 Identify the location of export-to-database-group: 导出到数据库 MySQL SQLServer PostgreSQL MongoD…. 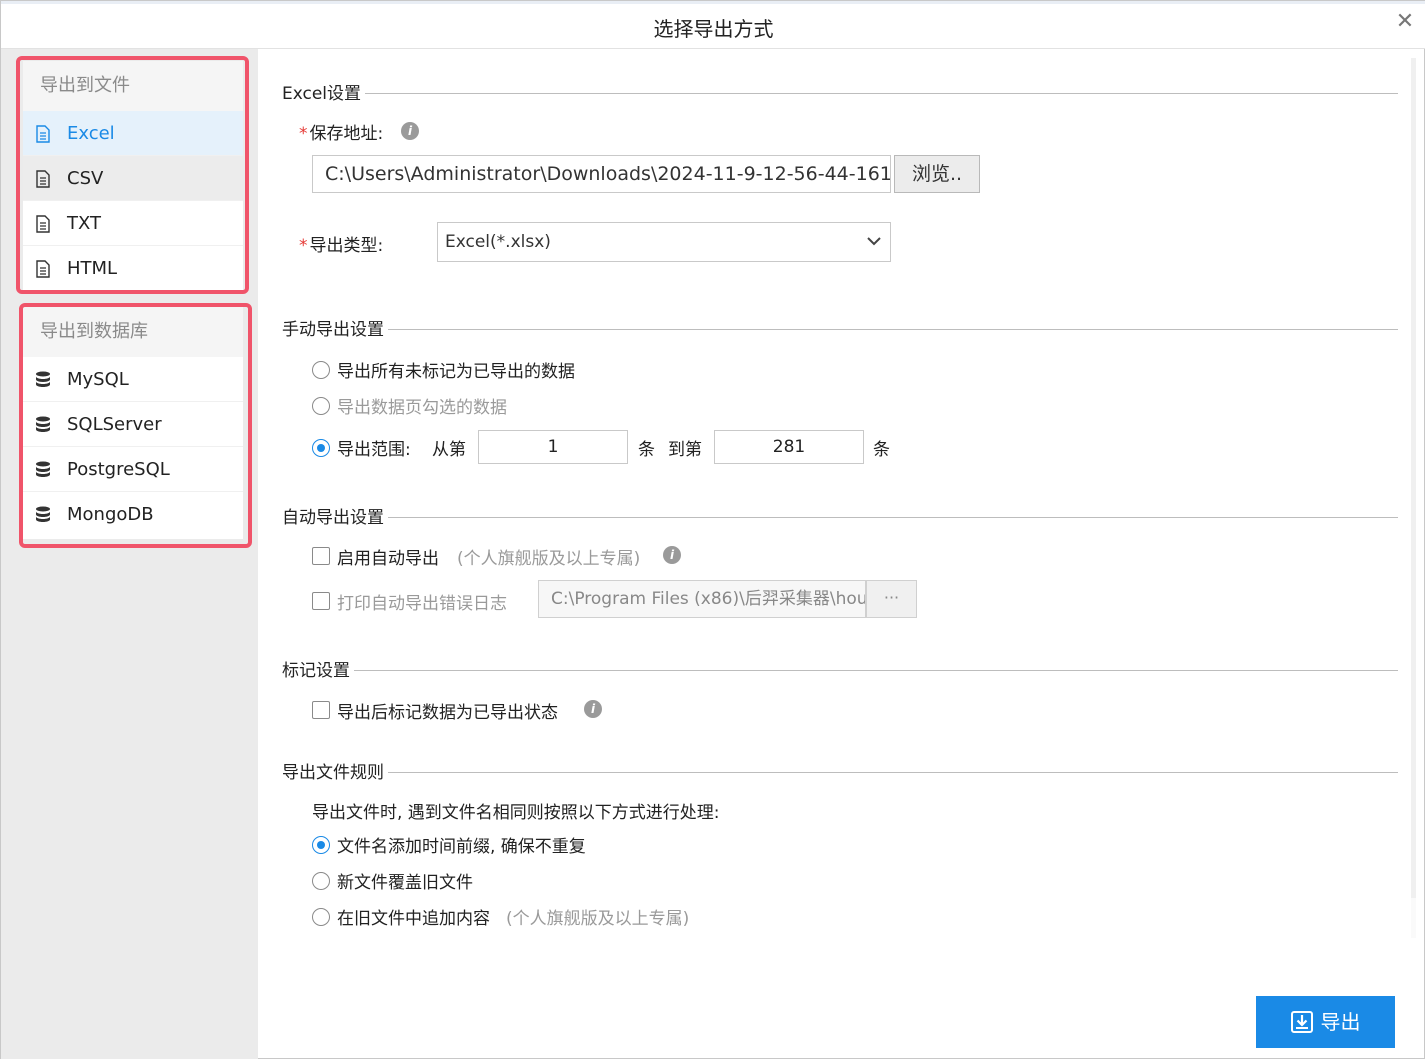
(133, 423).